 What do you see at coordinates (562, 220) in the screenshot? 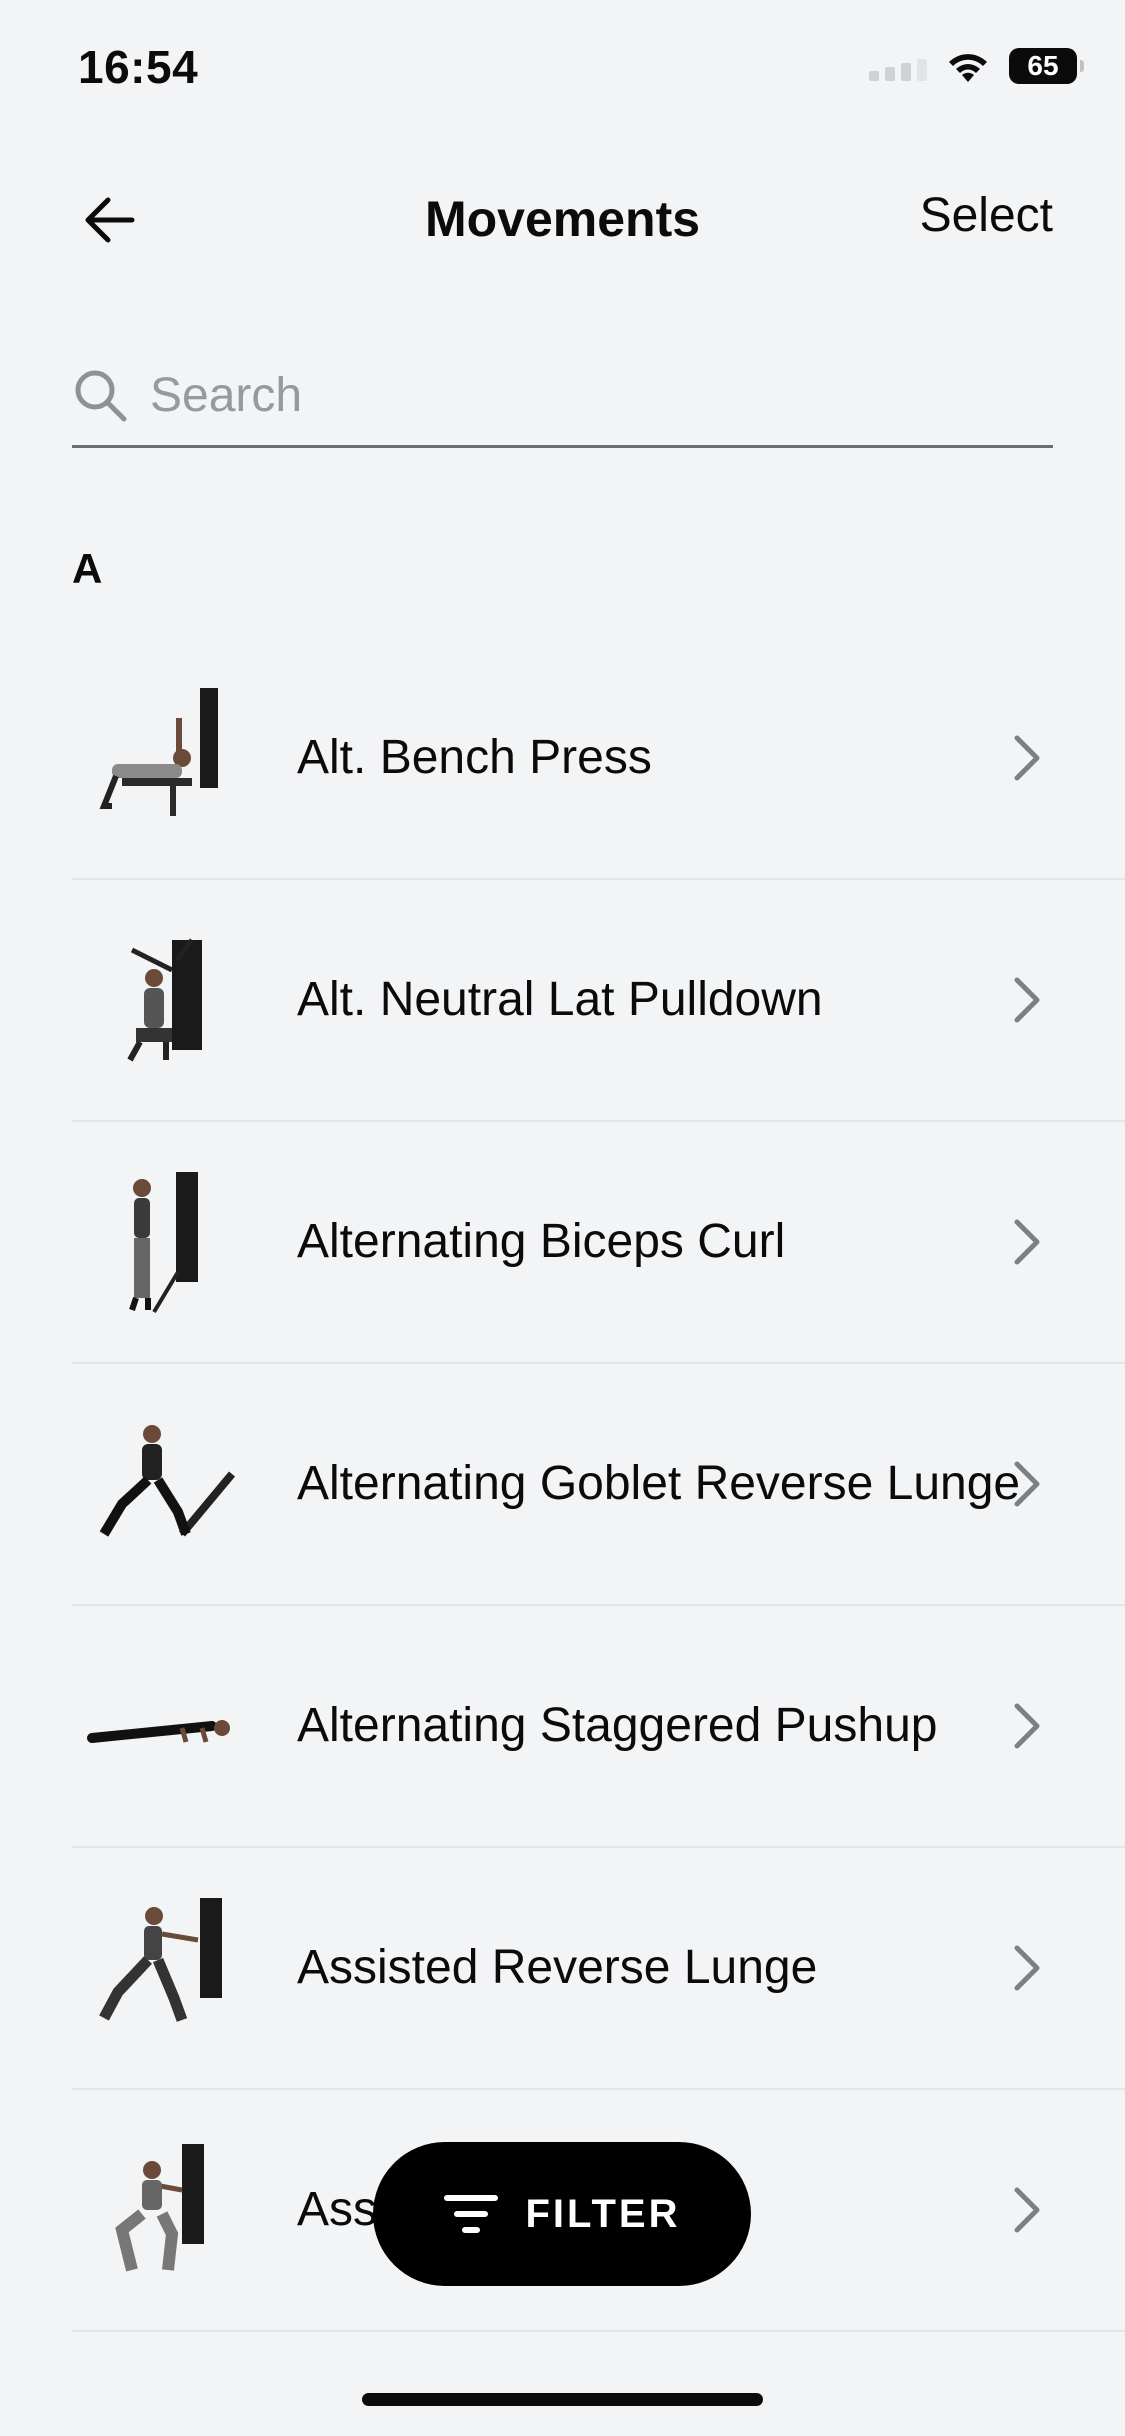
I see `nav-bar: Movements Select` at bounding box center [562, 220].